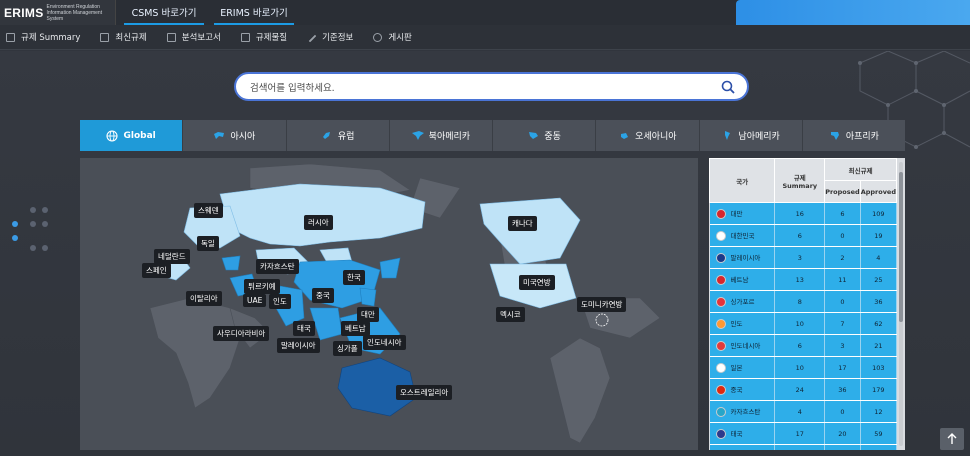 The width and height of the screenshot is (970, 456). I want to click on table-row: 대만 16 6 109, so click(803, 213).